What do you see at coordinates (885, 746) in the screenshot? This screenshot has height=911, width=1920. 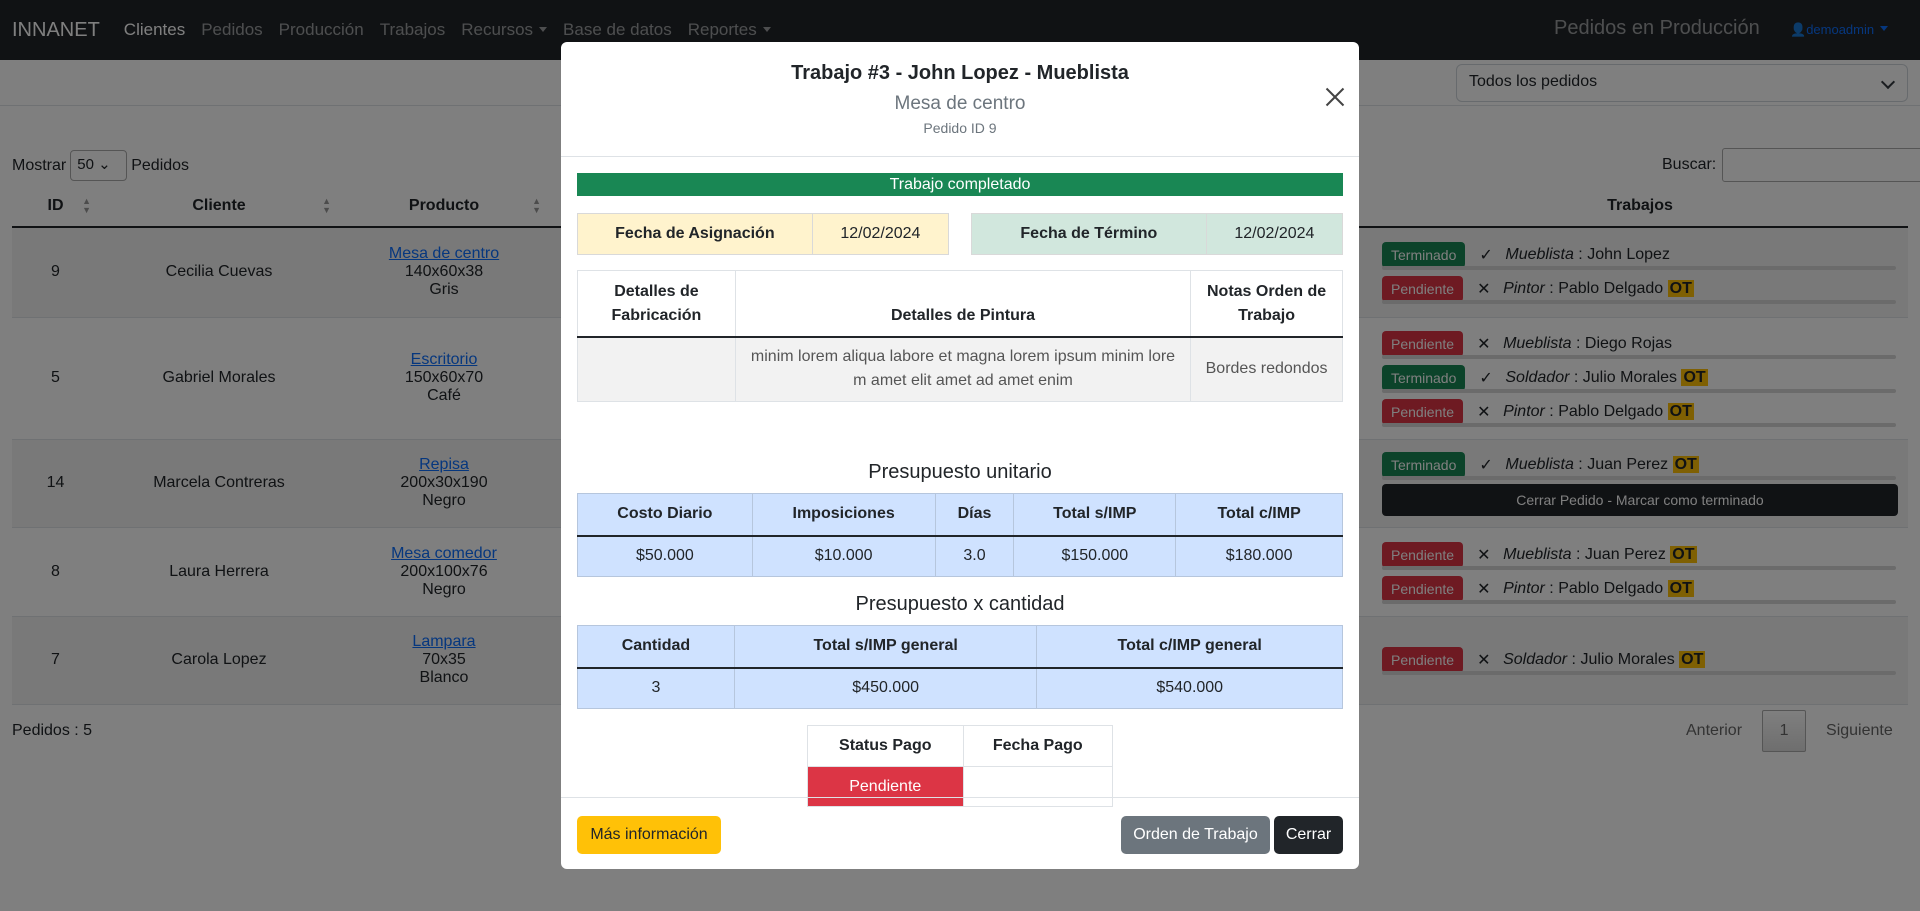 I see `payment-status-header: Status Pago` at bounding box center [885, 746].